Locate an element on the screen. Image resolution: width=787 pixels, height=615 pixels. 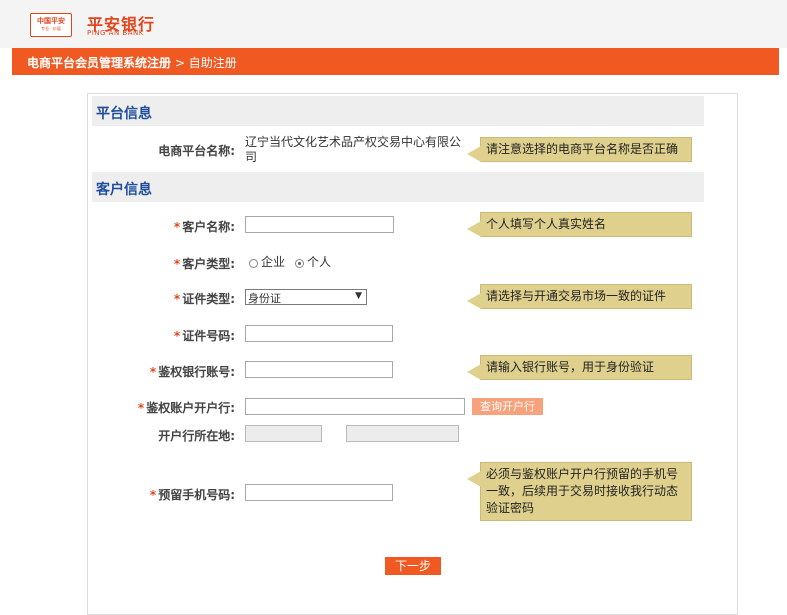
customer-type-individual-radio is located at coordinates (299, 263).